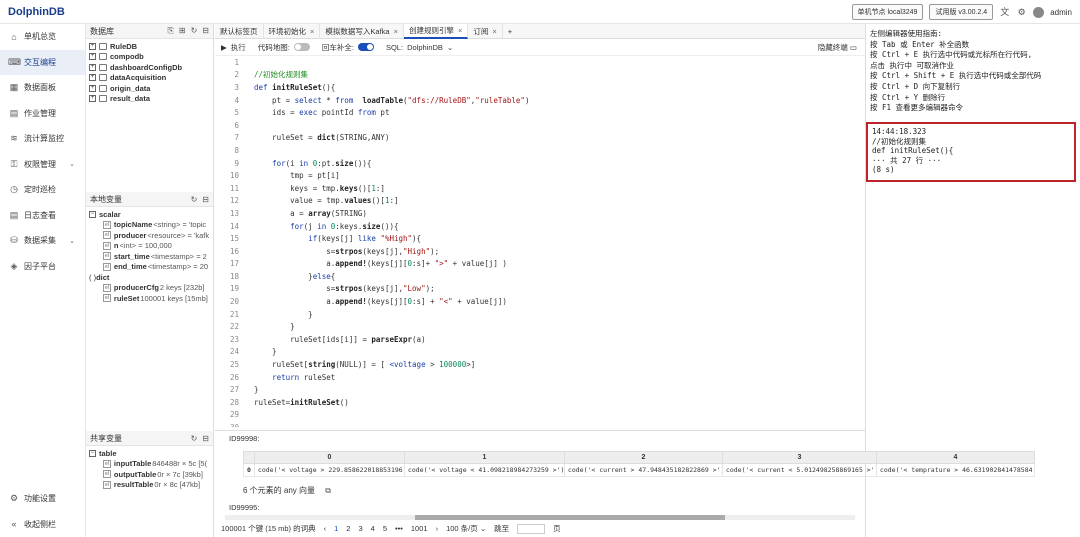 This screenshot has height=537, width=1080. I want to click on row-index: 0, so click(249, 470).